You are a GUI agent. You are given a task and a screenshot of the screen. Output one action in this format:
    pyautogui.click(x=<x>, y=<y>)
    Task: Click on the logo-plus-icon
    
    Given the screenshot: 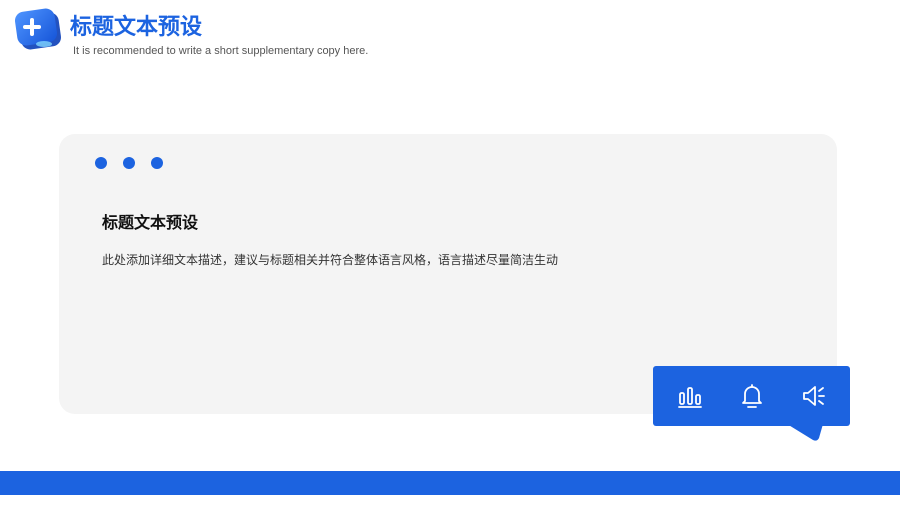 What is the action you would take?
    pyautogui.click(x=39, y=30)
    